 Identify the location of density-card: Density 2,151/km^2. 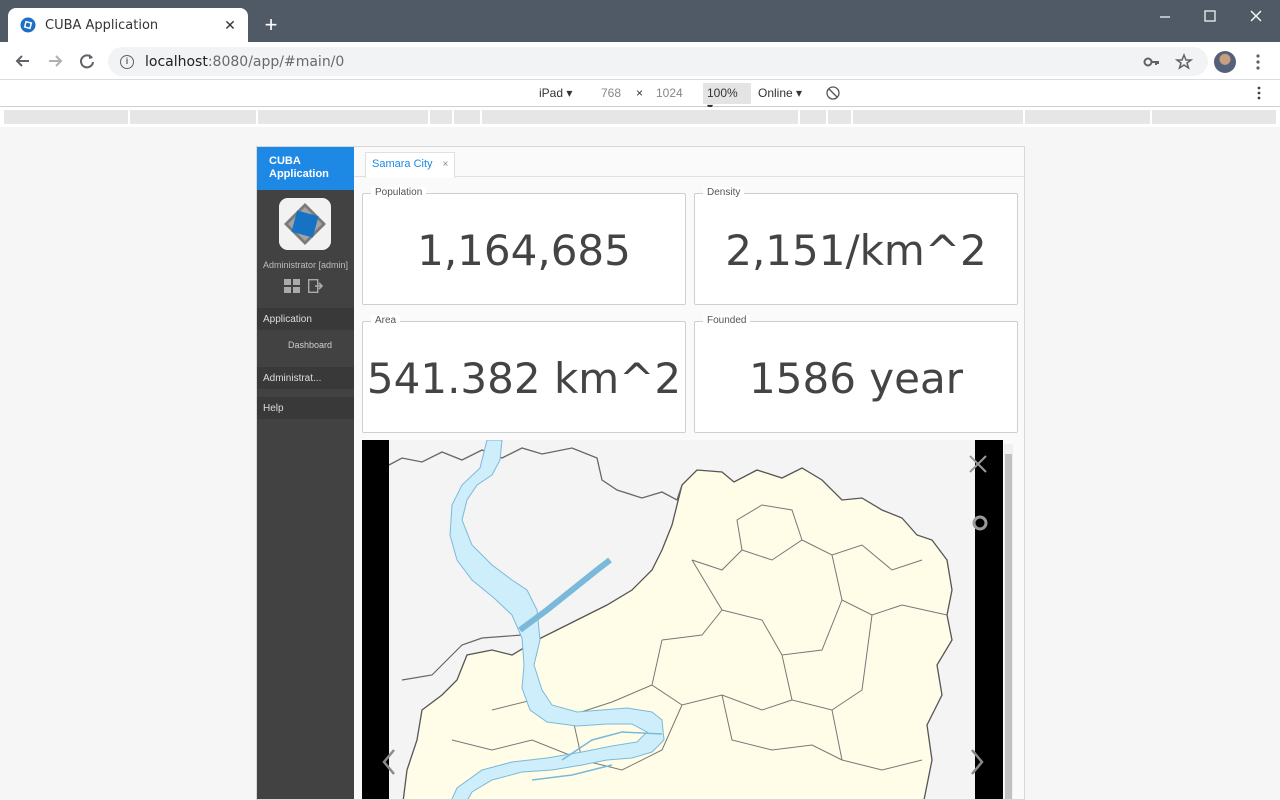
(856, 246).